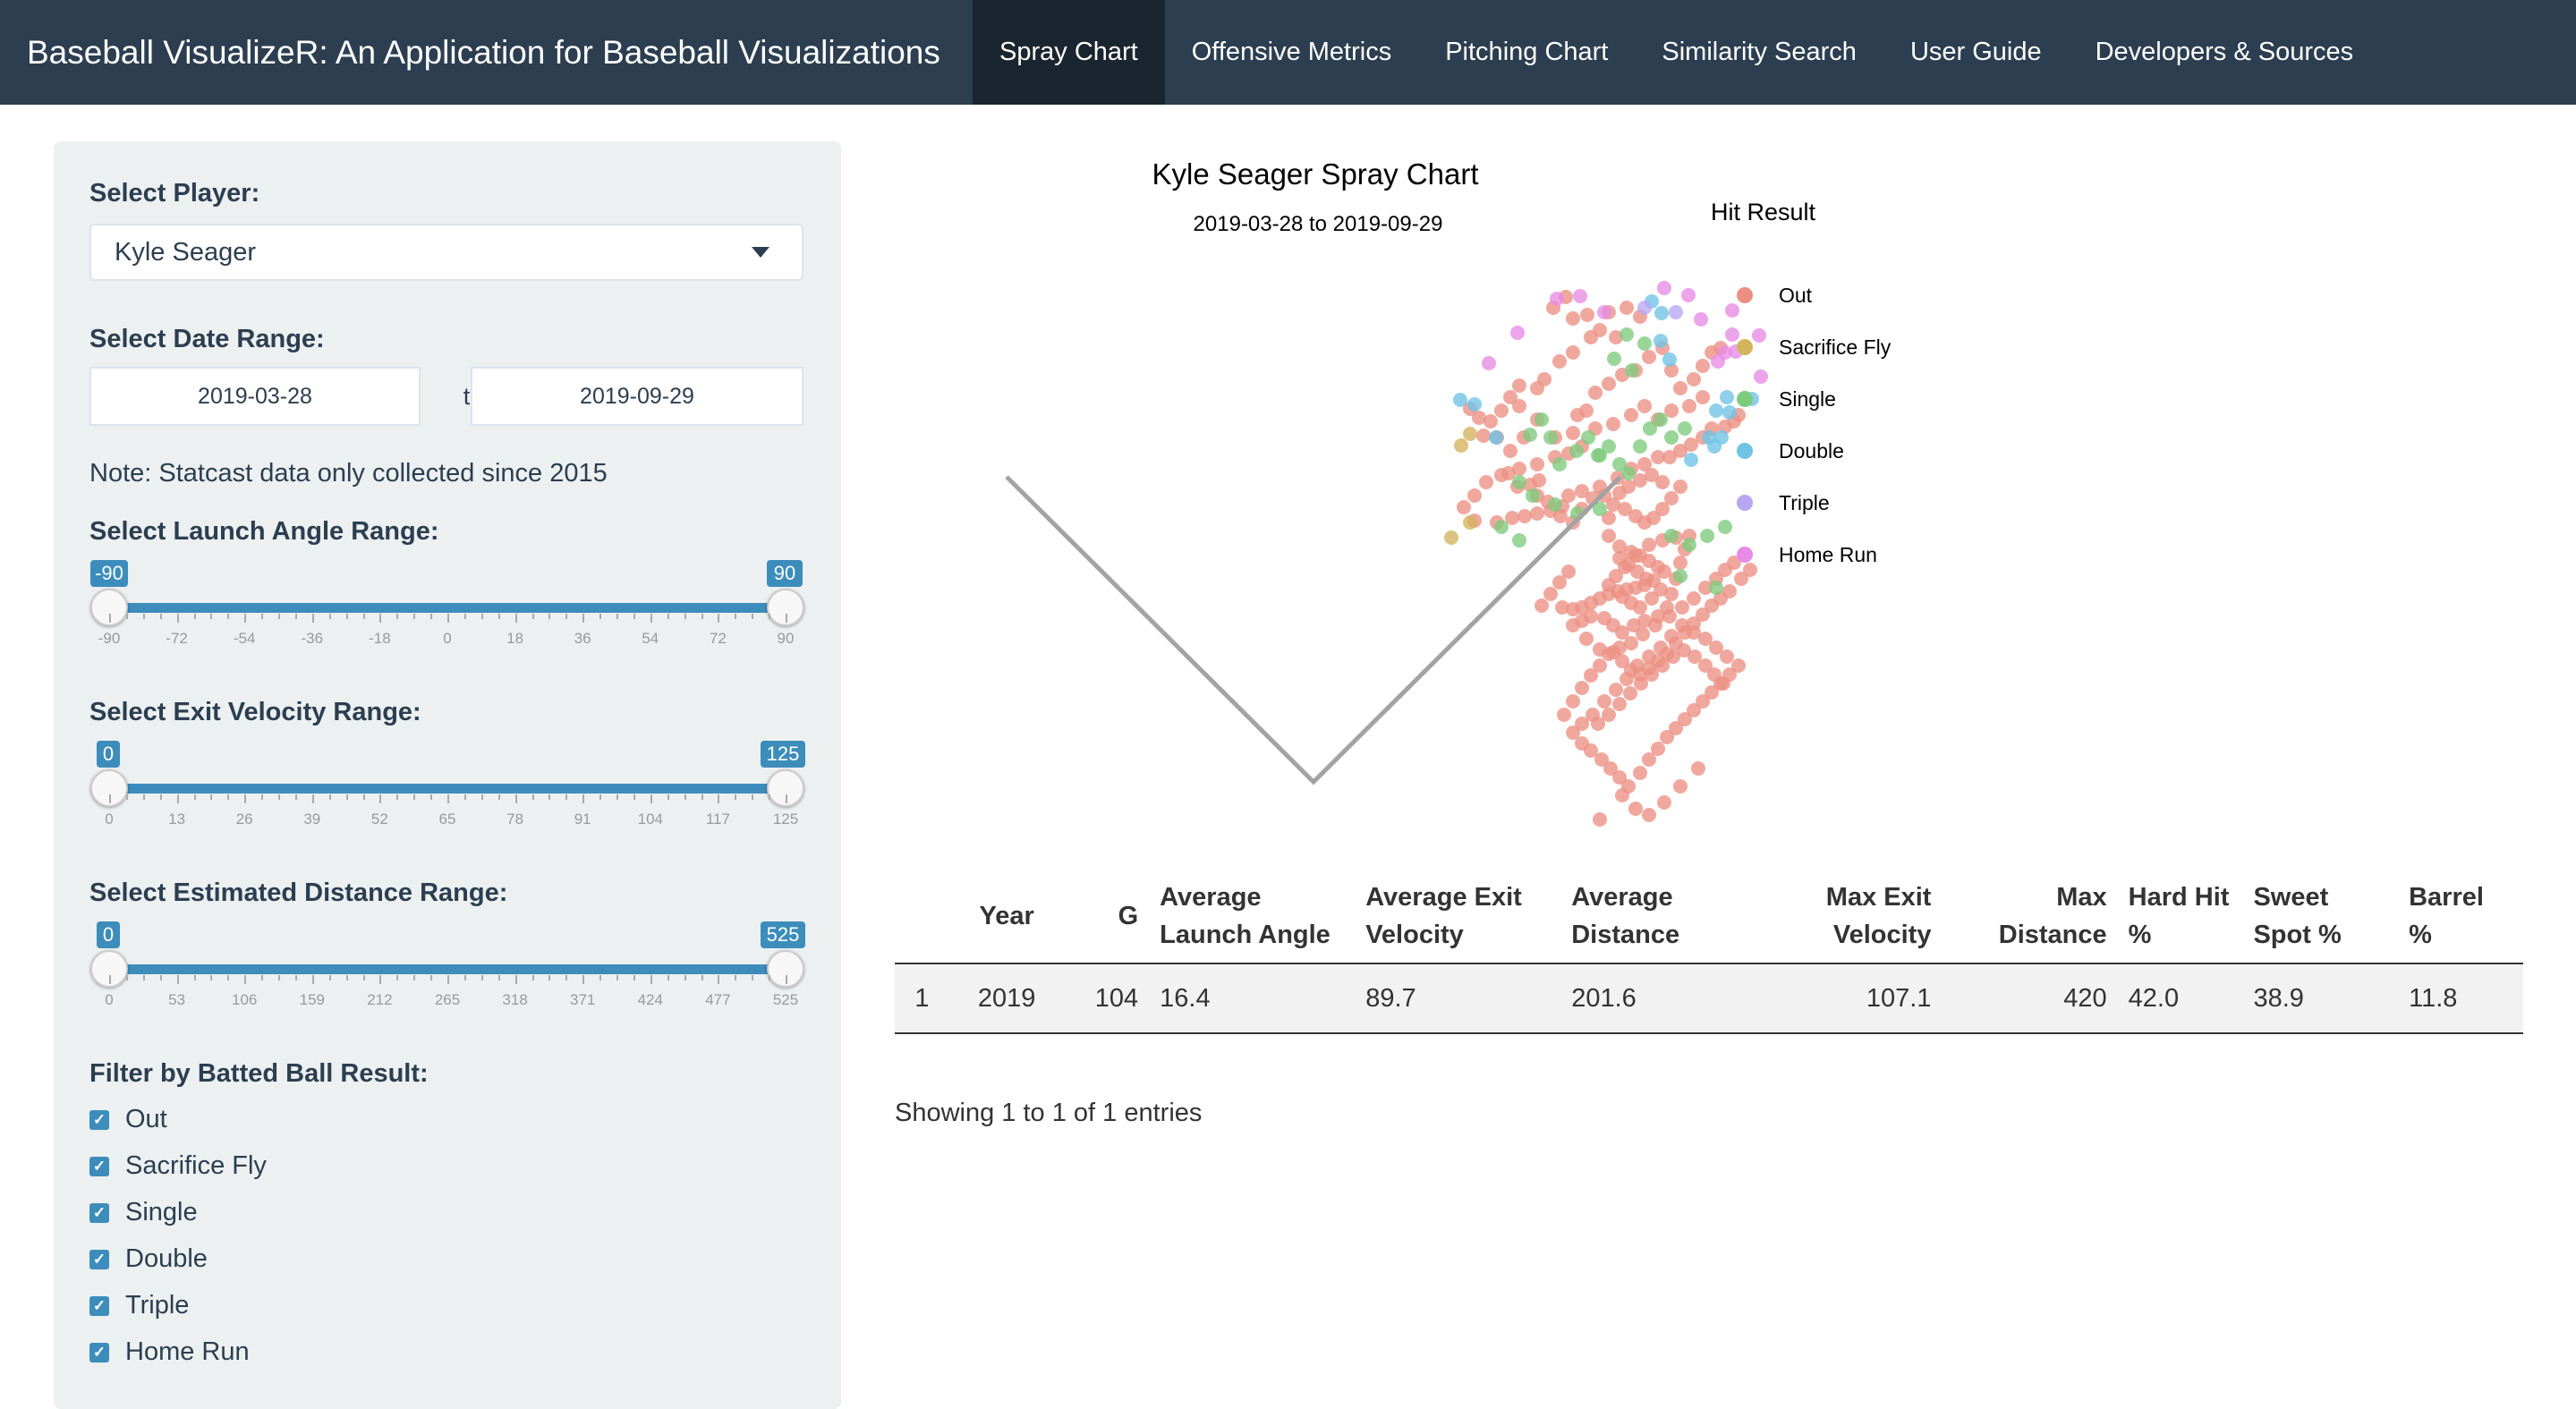 The height and width of the screenshot is (1409, 2576). Describe the element at coordinates (1835, 347) in the screenshot. I see `legend-label: Sacrifice Fly` at that location.